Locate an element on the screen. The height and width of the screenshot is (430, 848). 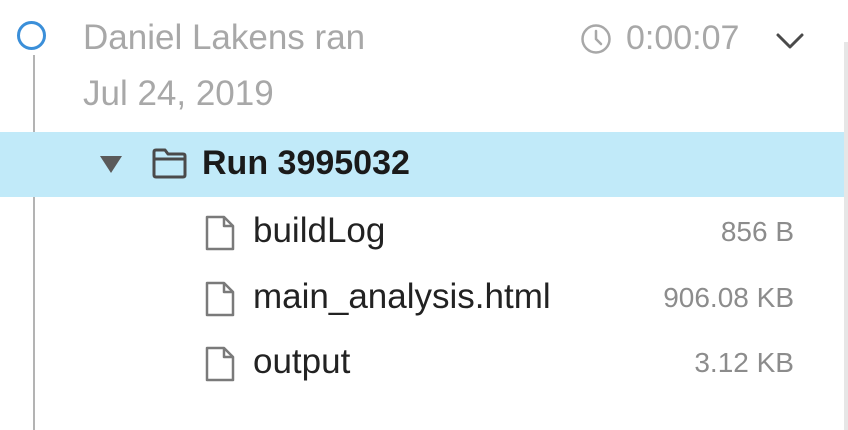
file-name: buildLog is located at coordinates (319, 230).